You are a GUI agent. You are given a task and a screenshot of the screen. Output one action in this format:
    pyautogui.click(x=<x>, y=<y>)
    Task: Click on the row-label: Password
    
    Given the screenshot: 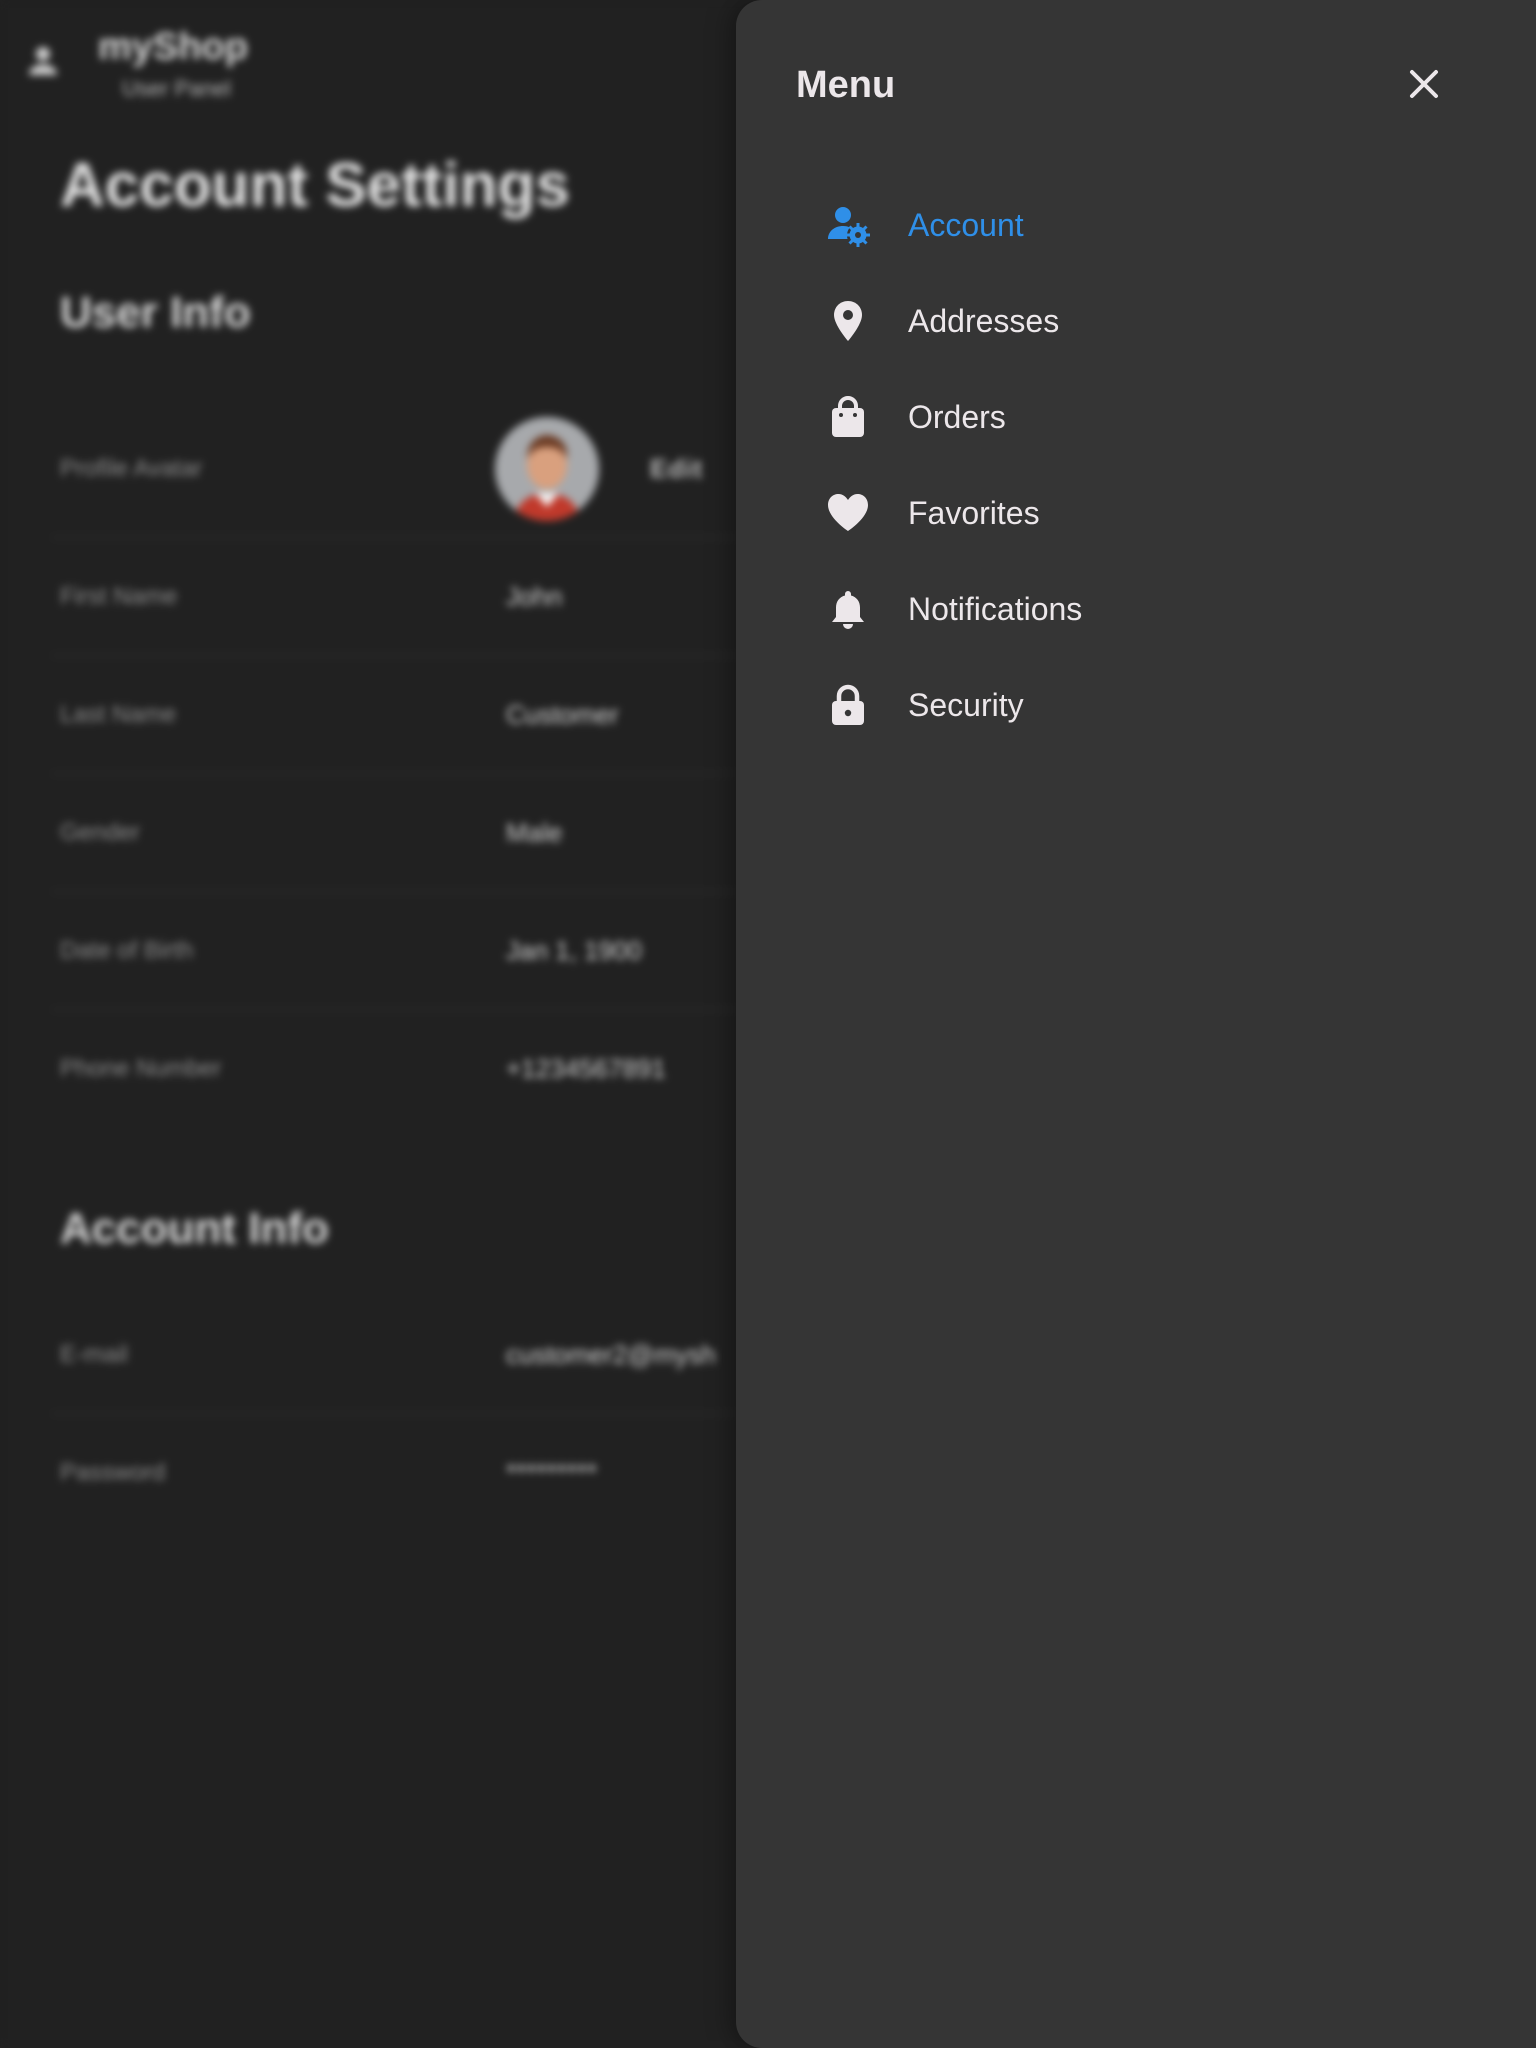 What is the action you would take?
    pyautogui.click(x=113, y=1472)
    